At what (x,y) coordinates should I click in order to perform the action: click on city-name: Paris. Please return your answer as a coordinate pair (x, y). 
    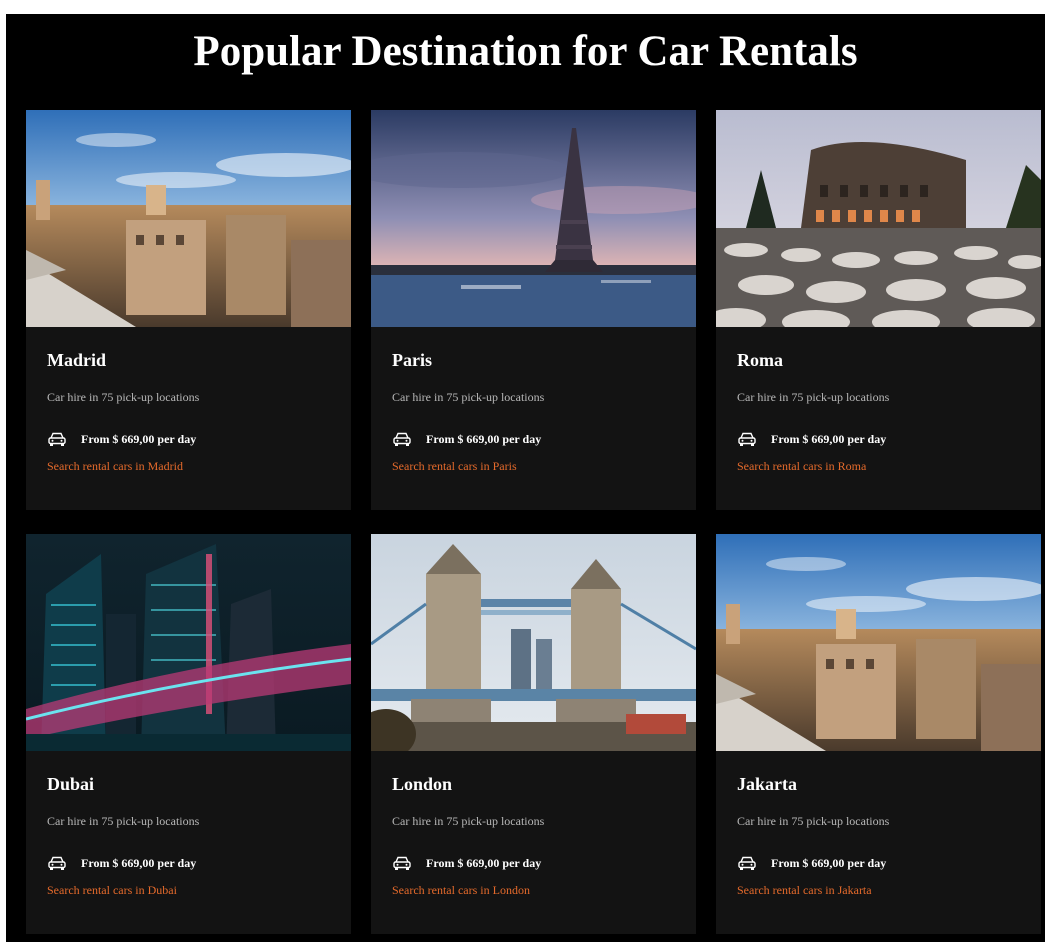
    Looking at the image, I should click on (412, 360).